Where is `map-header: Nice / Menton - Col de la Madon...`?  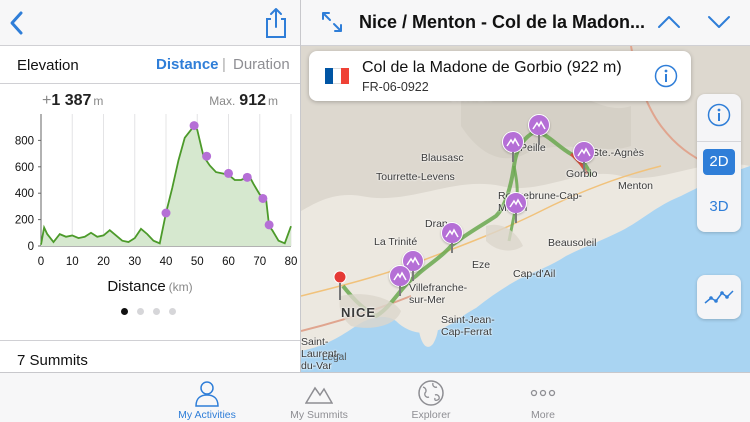 map-header: Nice / Menton - Col de la Madon... is located at coordinates (525, 23).